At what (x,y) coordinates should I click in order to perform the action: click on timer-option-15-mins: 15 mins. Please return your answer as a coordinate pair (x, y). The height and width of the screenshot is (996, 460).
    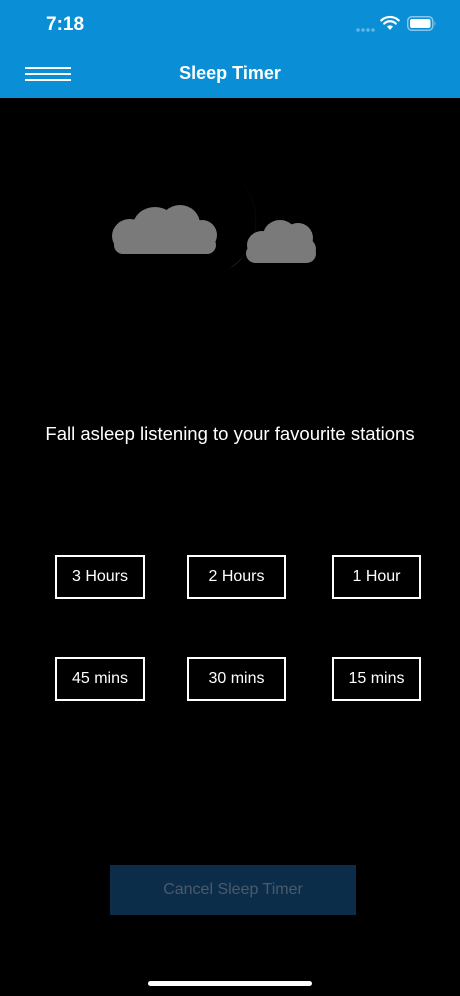
    Looking at the image, I should click on (376, 679).